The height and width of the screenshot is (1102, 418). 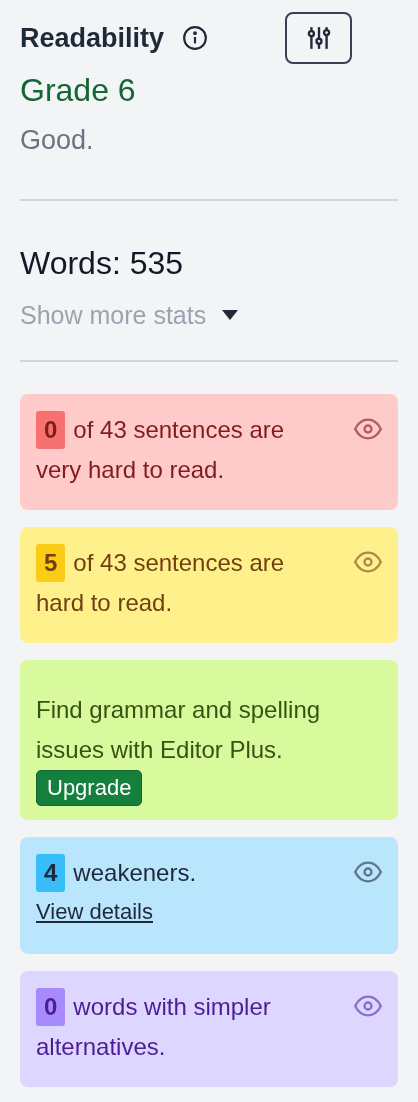 I want to click on view-details-link: View details, so click(x=94, y=911).